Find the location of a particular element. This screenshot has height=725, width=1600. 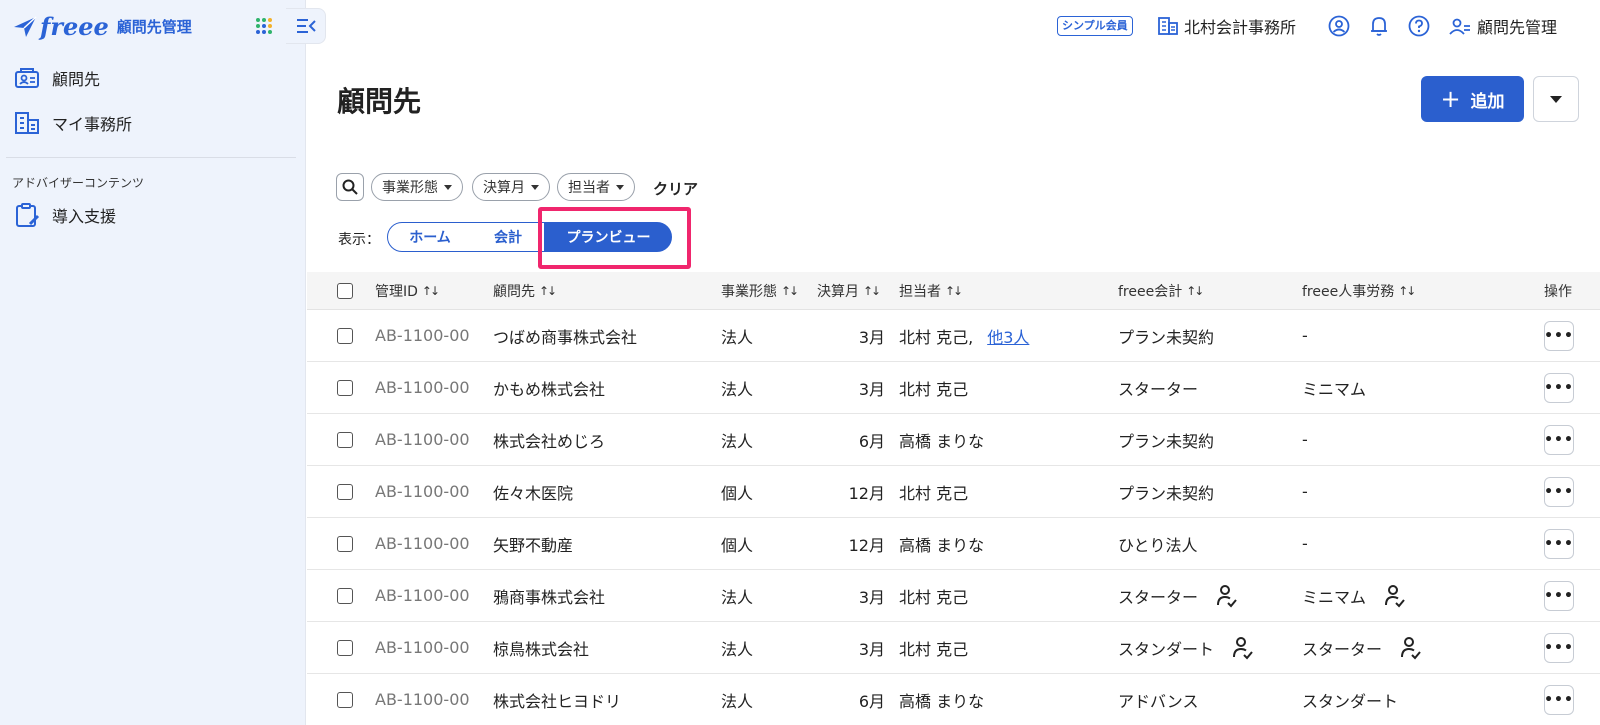

header-label: freee会計 is located at coordinates (1150, 291).